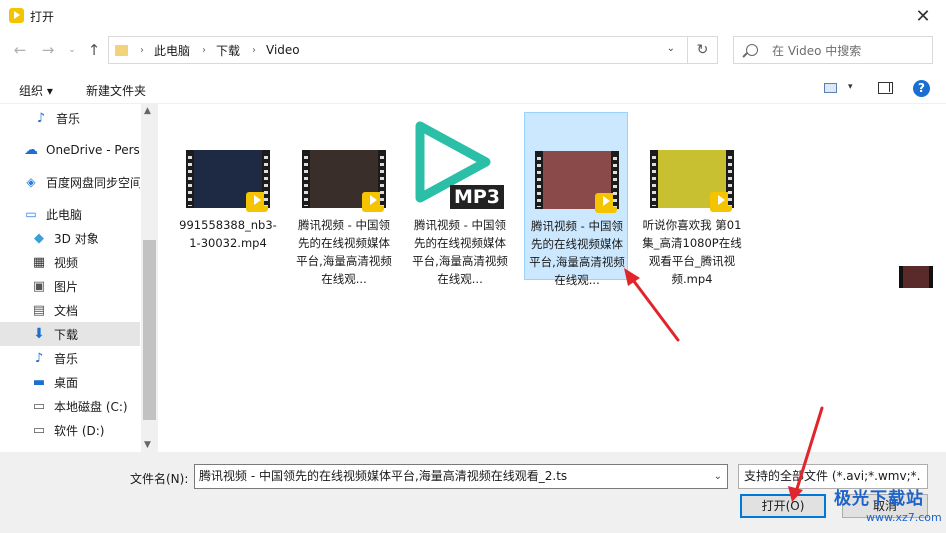 The height and width of the screenshot is (533, 946). Describe the element at coordinates (904, 517) in the screenshot. I see `watermark-url: www.xz7.com` at that location.